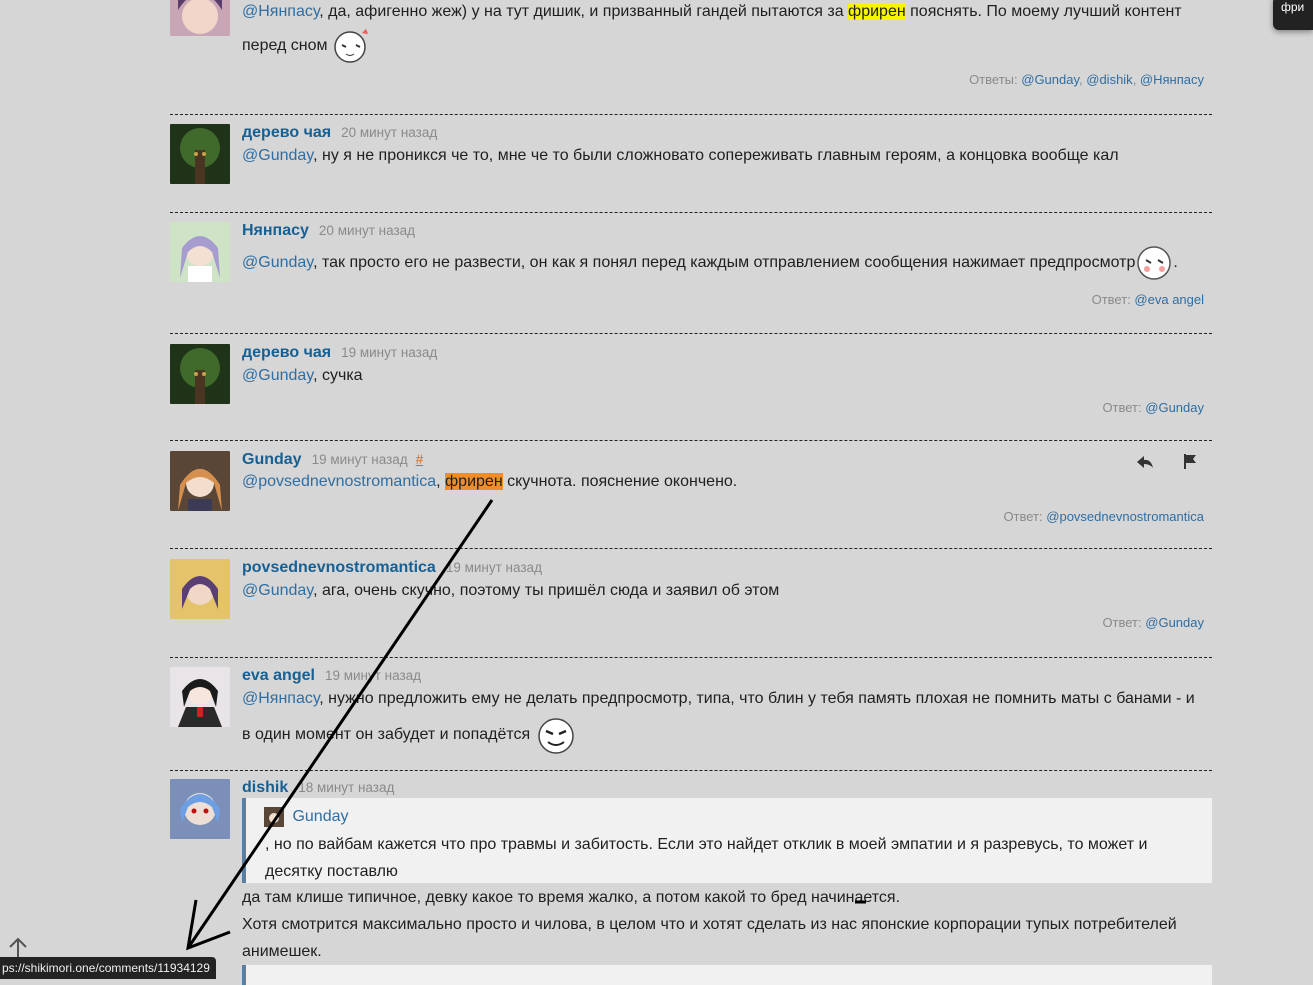  Describe the element at coordinates (1109, 79) in the screenshot. I see `reply-user-link: @dishik` at that location.